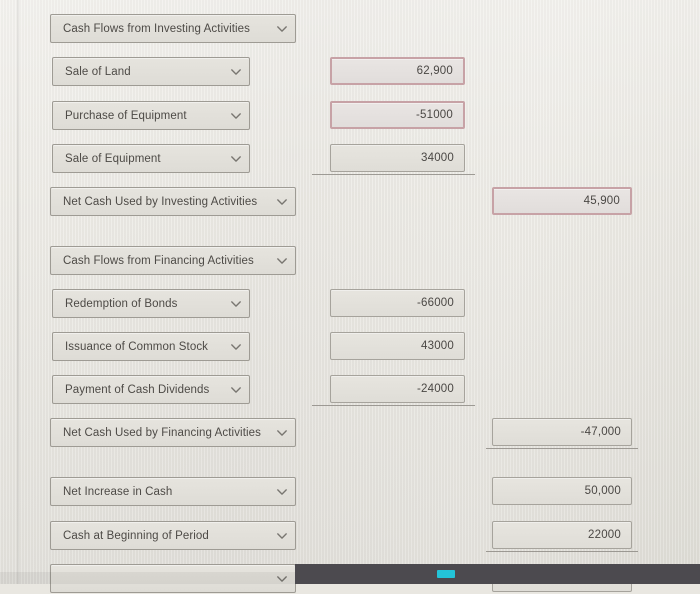  Describe the element at coordinates (350, 261) in the screenshot. I see `cash-flow-row-cash-flows-from-financing-activities: Cash Flows from Financing Activities` at that location.